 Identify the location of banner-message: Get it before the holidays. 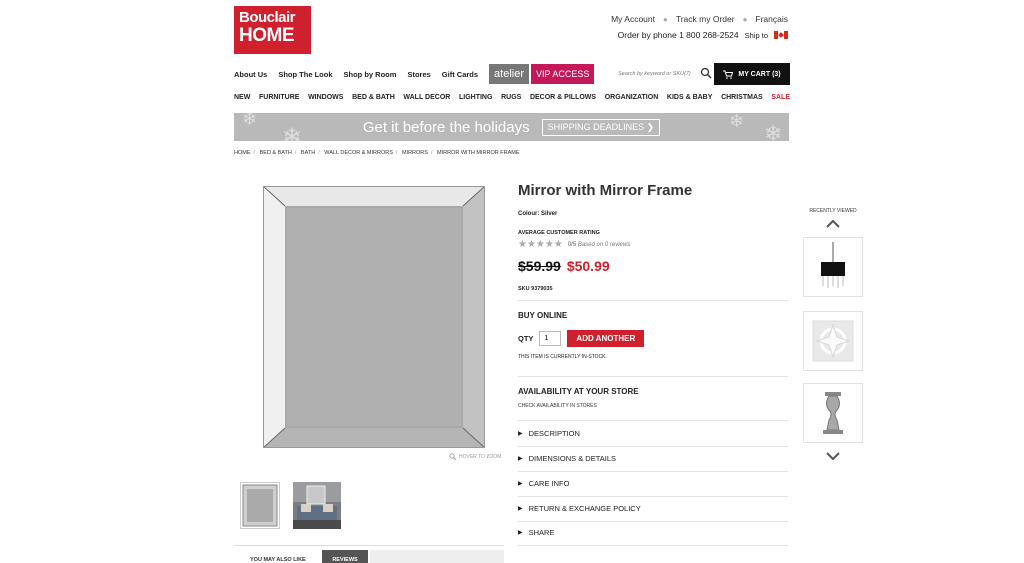
(446, 127).